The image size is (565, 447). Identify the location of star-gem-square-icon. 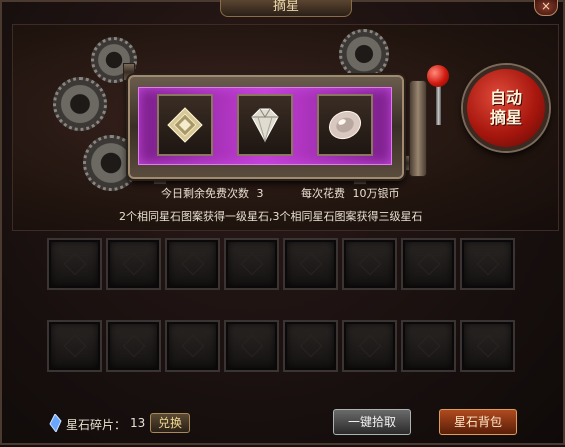
(185, 125).